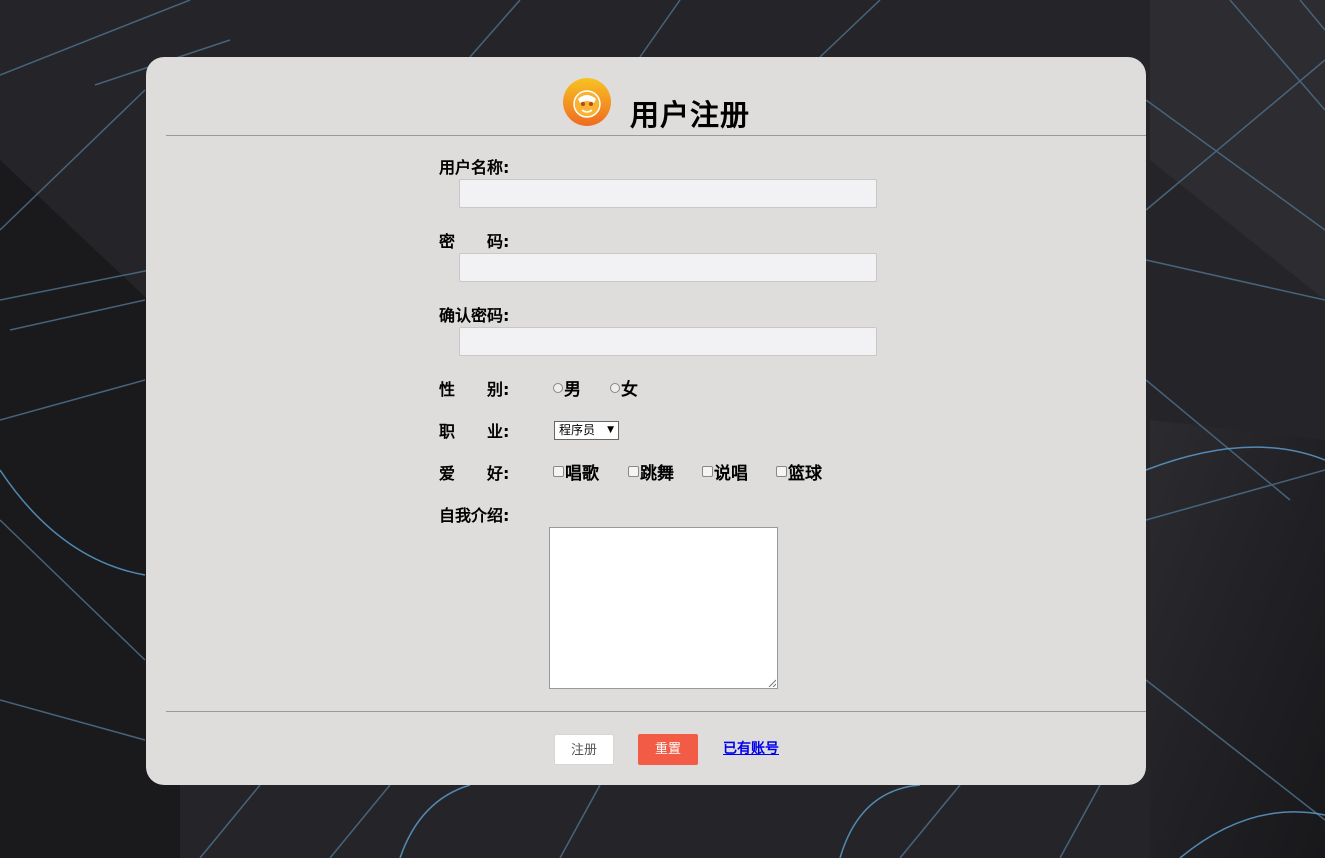 The height and width of the screenshot is (858, 1325). What do you see at coordinates (668, 267) in the screenshot?
I see `password-input` at bounding box center [668, 267].